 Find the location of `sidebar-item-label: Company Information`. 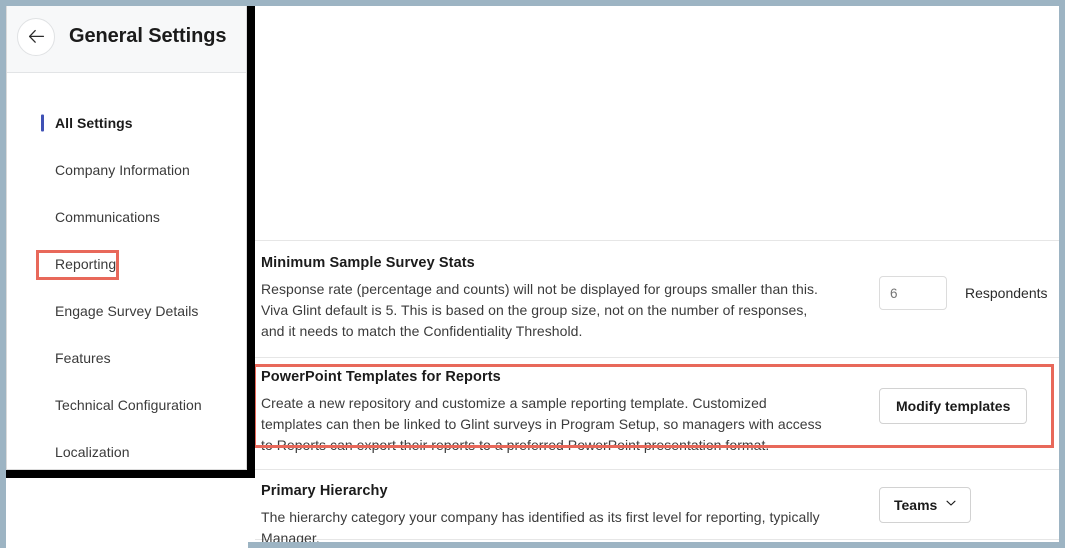

sidebar-item-label: Company Information is located at coordinates (122, 169).